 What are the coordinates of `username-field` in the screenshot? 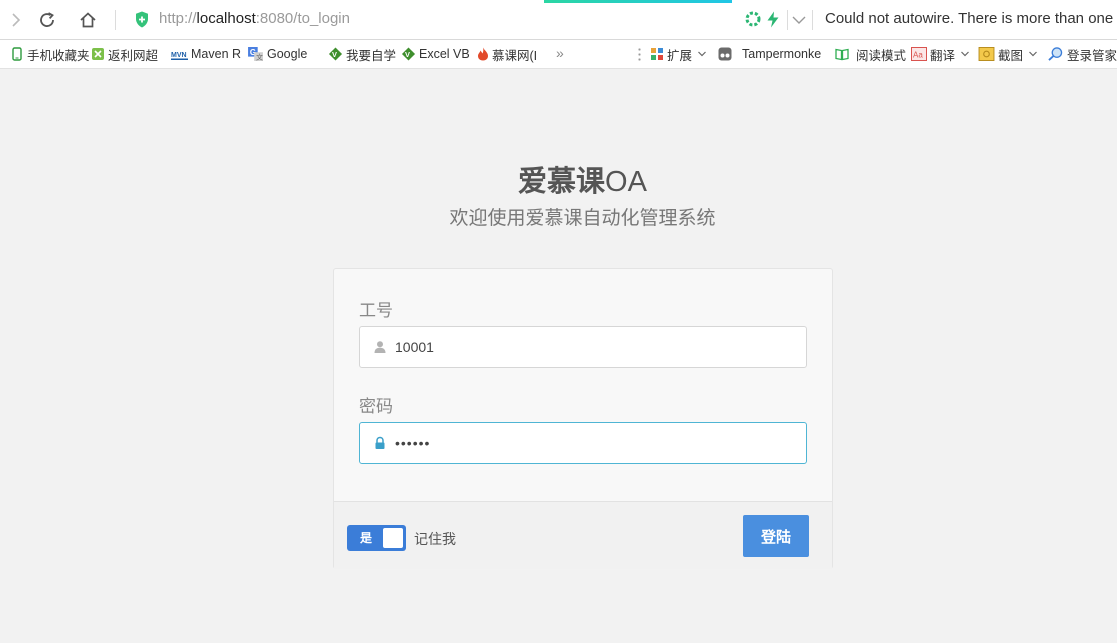 It's located at (583, 347).